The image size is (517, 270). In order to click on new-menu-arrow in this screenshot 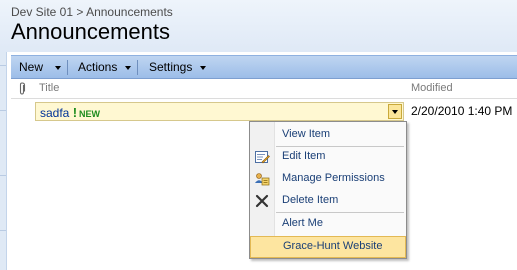, I will do `click(56, 67)`.